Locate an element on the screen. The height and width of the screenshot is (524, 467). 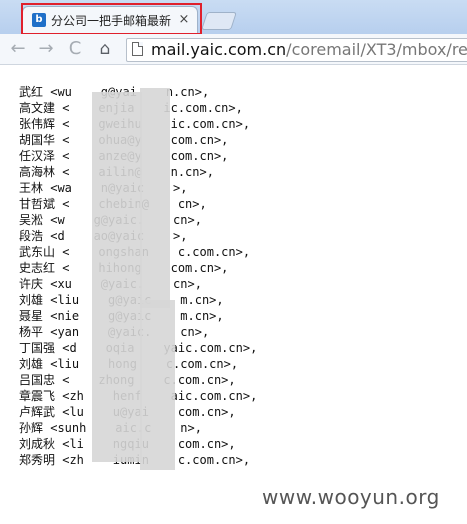
close-icon: × is located at coordinates (184, 20).